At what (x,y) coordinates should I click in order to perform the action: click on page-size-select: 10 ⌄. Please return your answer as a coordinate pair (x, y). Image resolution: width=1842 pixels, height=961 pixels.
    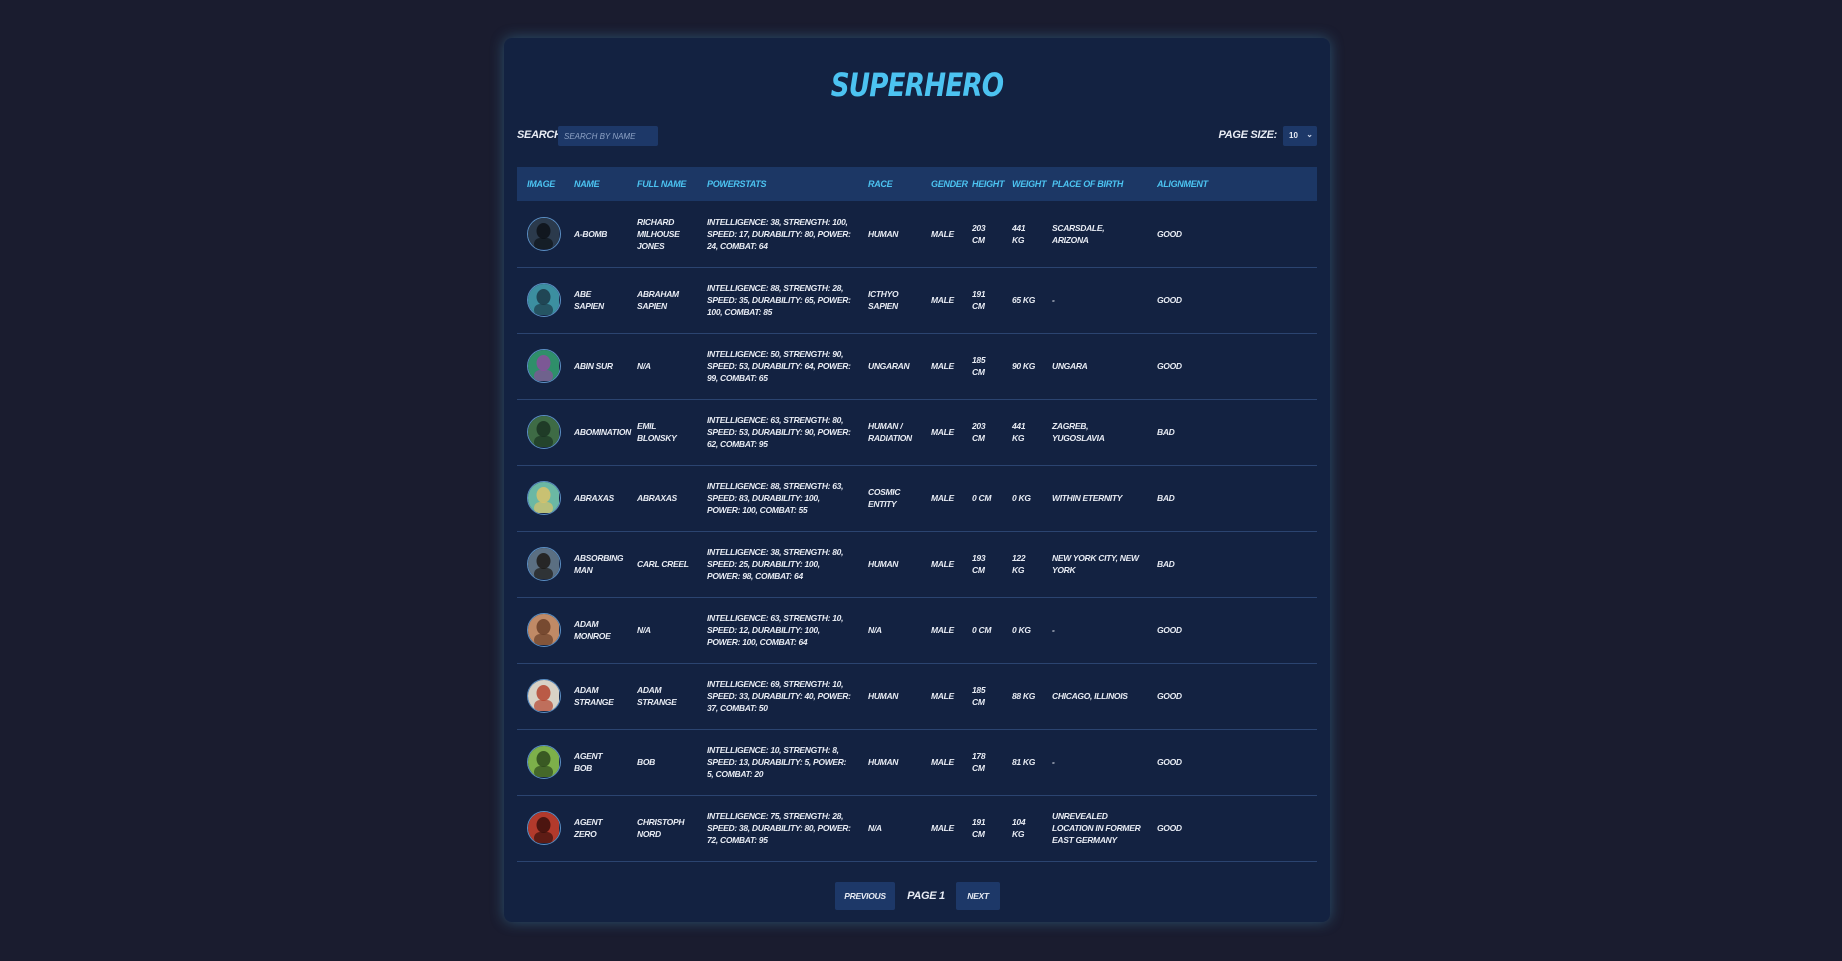
    Looking at the image, I should click on (1300, 136).